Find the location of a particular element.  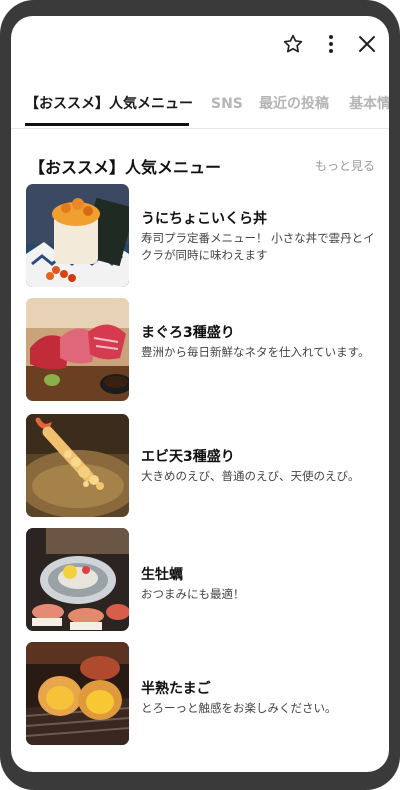

tab-recommended-menu: 【おススメ】人気メニュー is located at coordinates (109, 109).